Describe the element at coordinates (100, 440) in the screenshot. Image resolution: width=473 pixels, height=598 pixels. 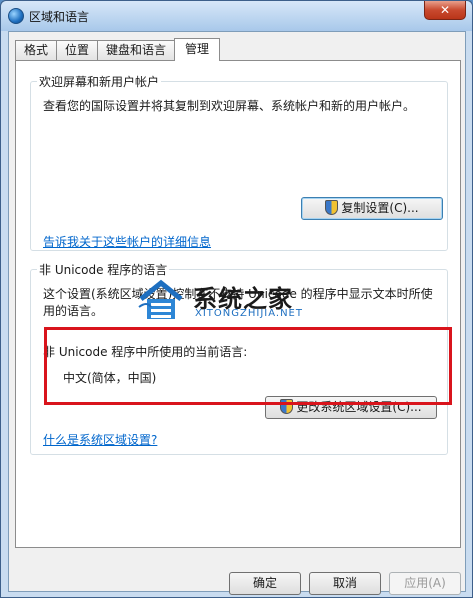
I see `what-is-system-locale-link: 什么是系统区域设置?` at that location.